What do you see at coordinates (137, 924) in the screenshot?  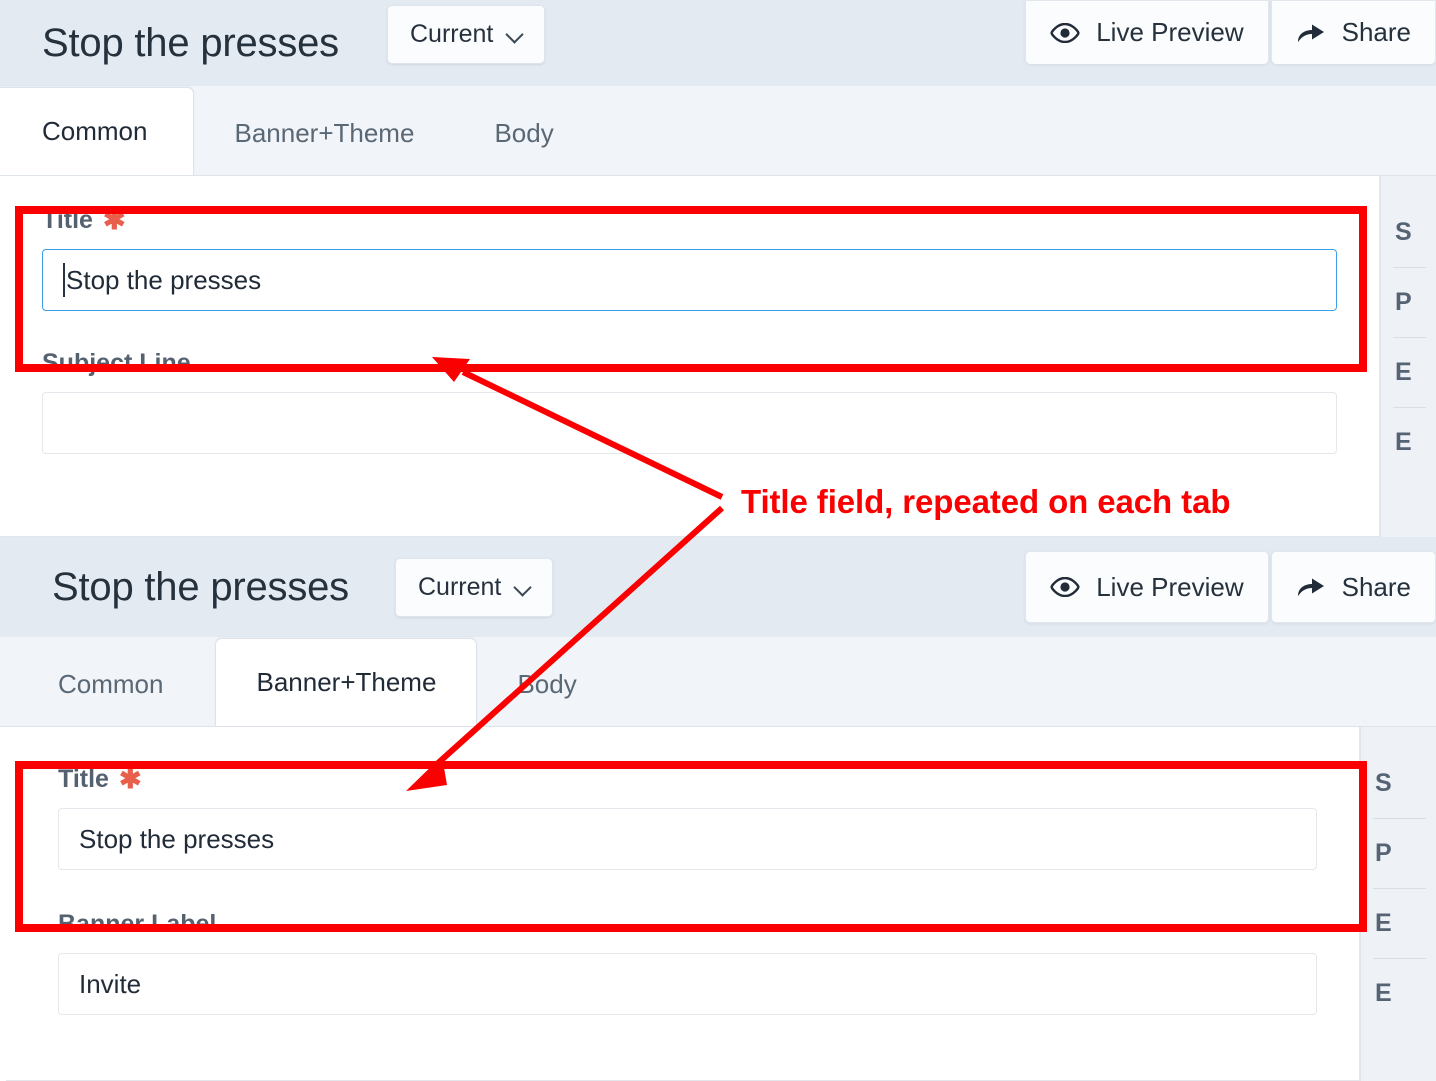 I see `field-banner-label-label: Banner Label` at bounding box center [137, 924].